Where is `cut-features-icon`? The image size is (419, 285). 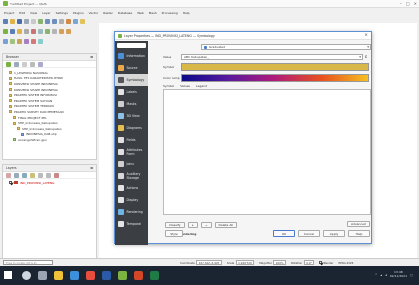 cut-features-icon is located at coordinates (40, 31).